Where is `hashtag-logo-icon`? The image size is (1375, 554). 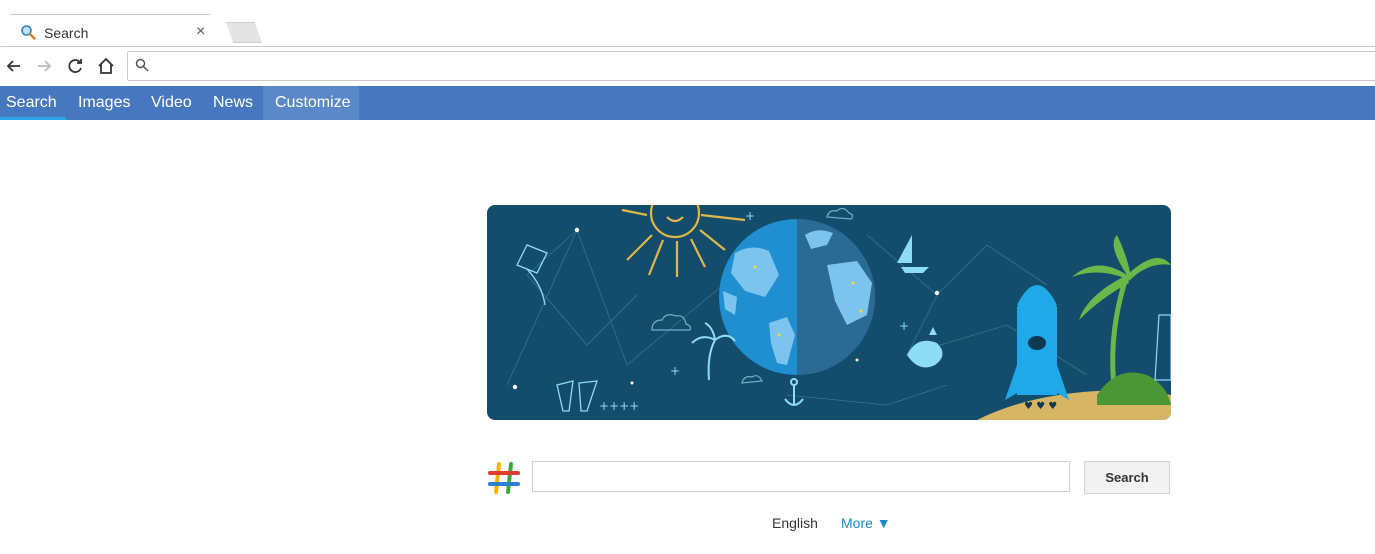 hashtag-logo-icon is located at coordinates (504, 478).